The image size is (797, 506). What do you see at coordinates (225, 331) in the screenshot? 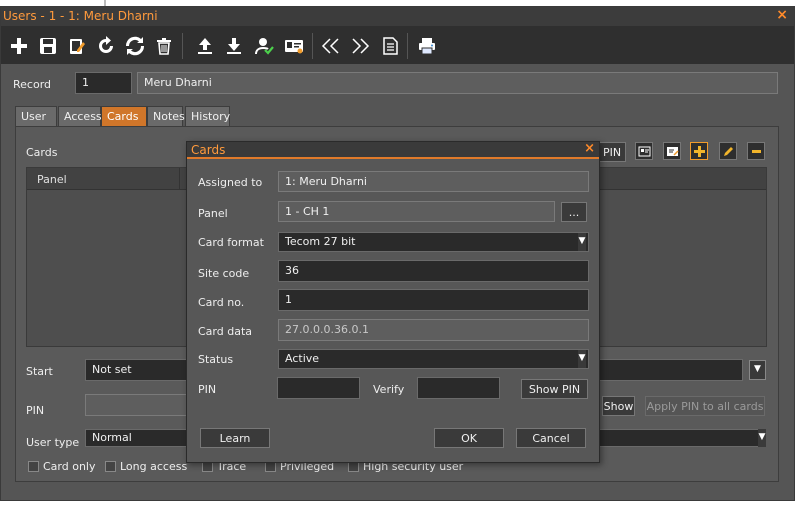
I see `card-data-label: Card data` at bounding box center [225, 331].